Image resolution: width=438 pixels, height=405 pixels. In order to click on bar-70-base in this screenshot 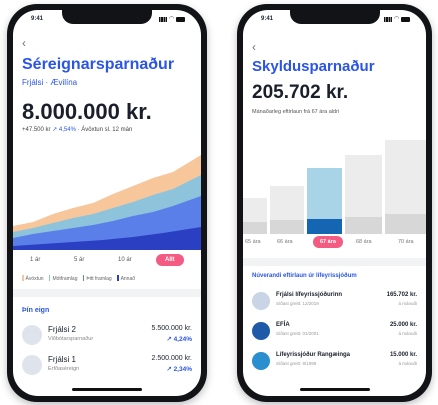, I will do `click(405, 224)`.